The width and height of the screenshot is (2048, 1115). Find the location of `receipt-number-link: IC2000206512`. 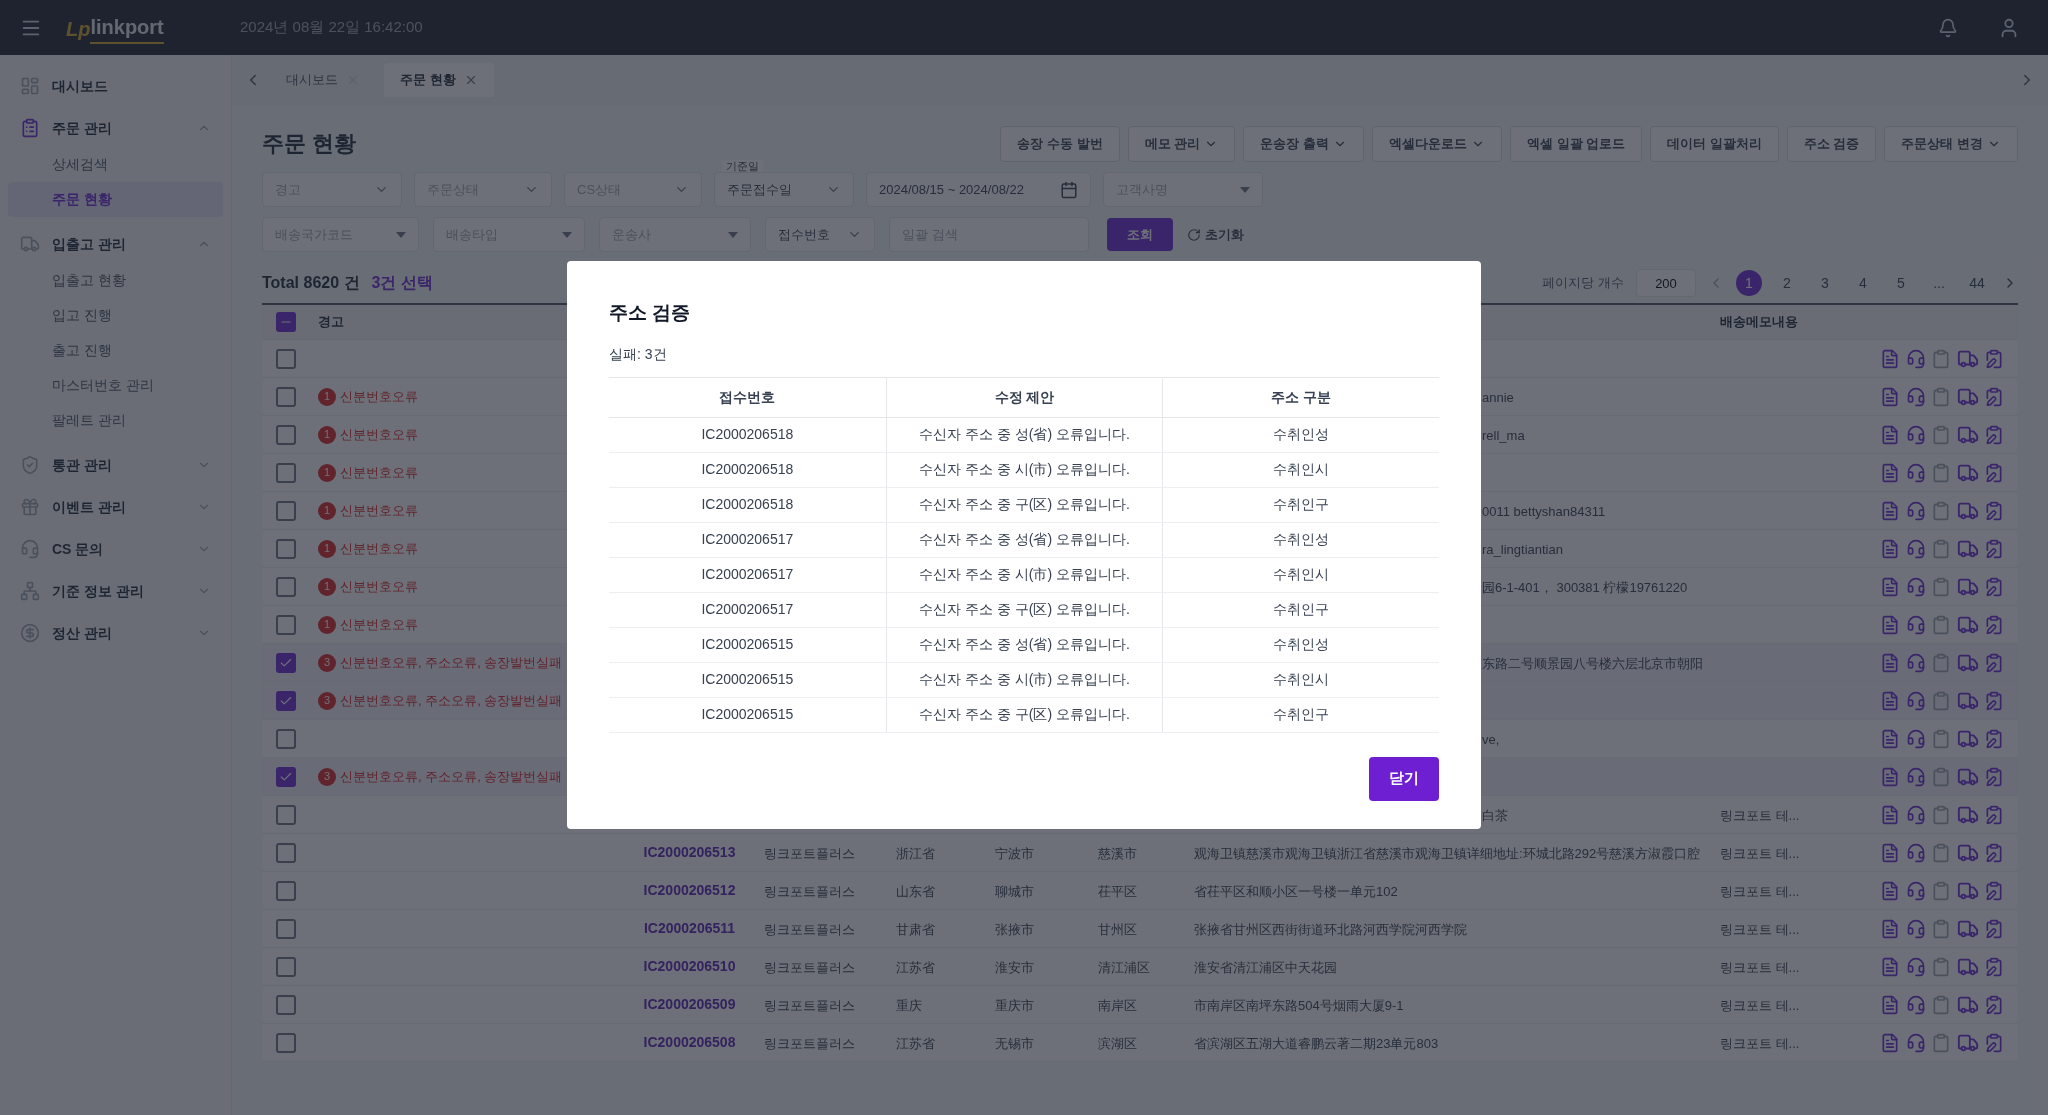

receipt-number-link: IC2000206512 is located at coordinates (689, 890).